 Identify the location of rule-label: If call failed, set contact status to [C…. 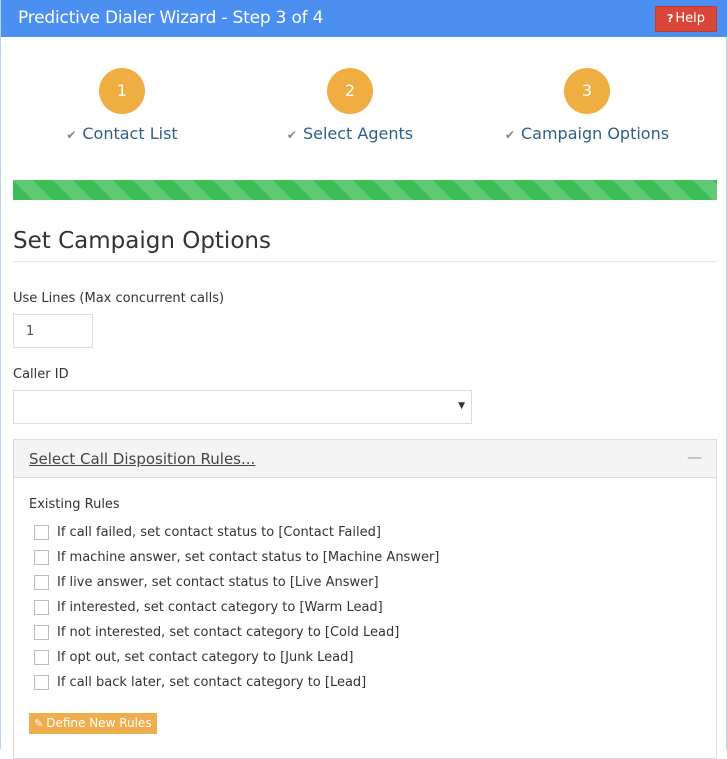
(219, 532).